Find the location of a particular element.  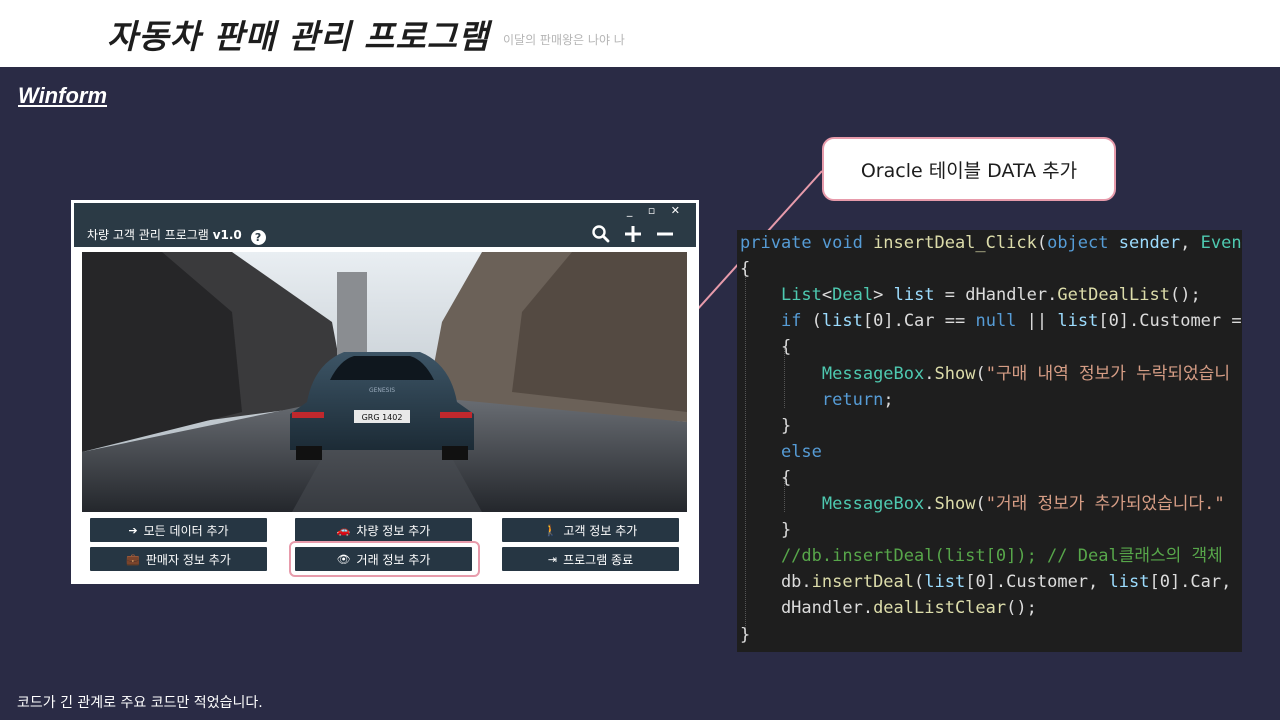

minus-icon is located at coordinates (665, 234).